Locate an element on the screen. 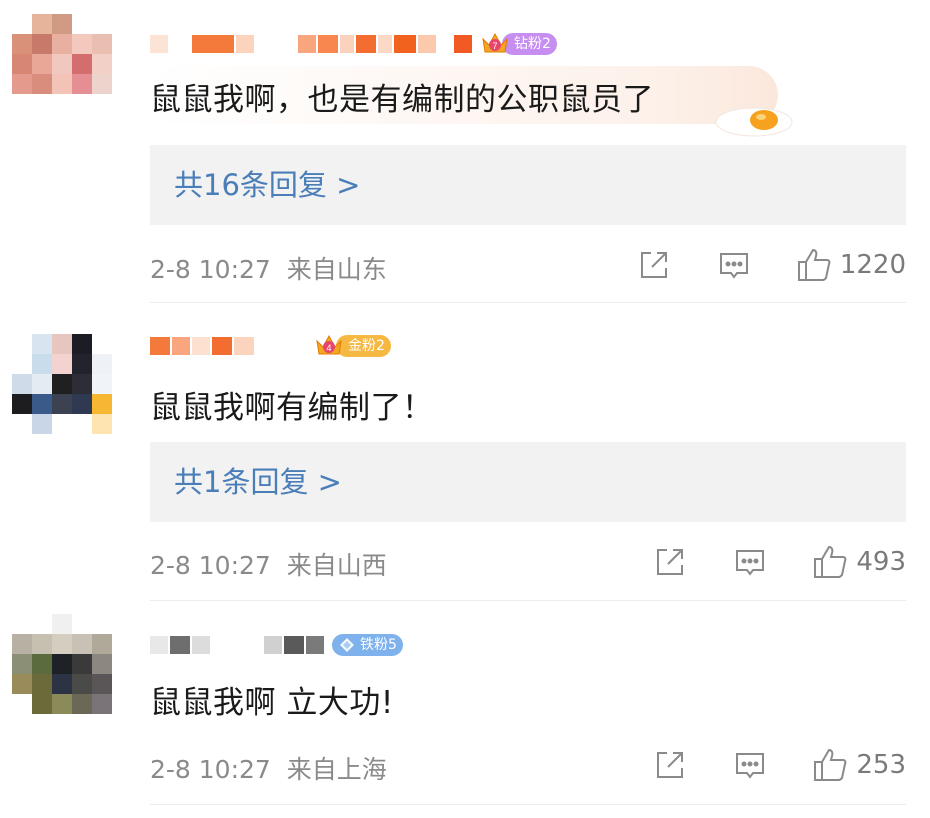 The image size is (930, 818). action-bar: 1220 is located at coordinates (771, 265).